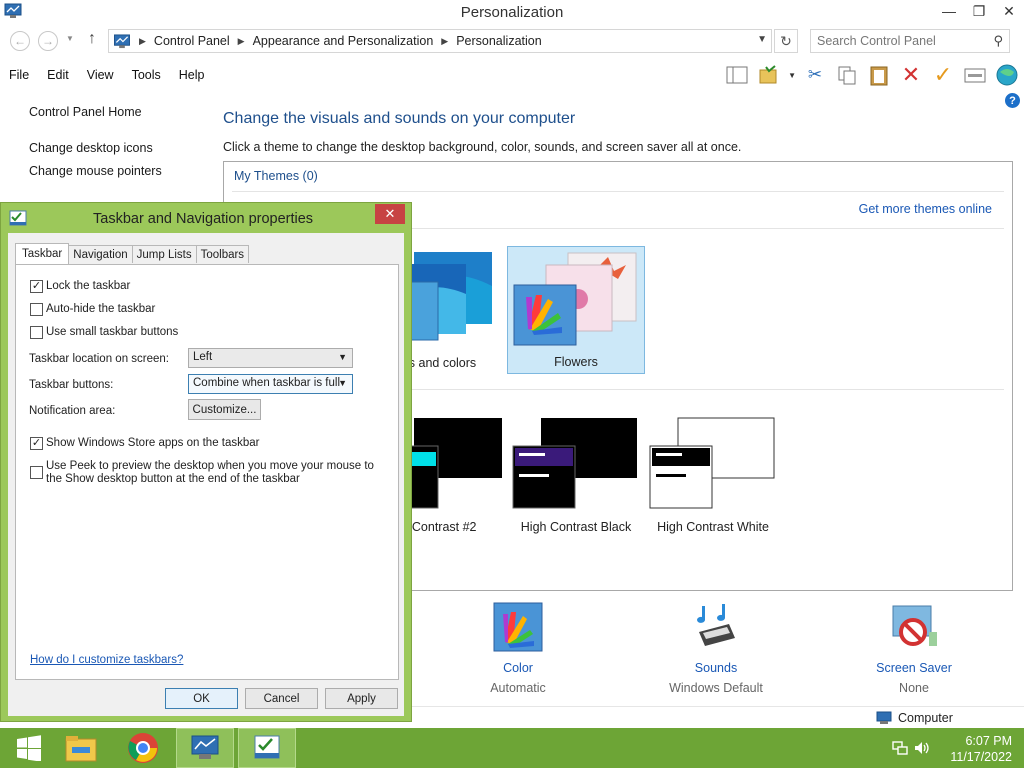  I want to click on dialog-title: Taskbar and Navigation properties, so click(203, 219).